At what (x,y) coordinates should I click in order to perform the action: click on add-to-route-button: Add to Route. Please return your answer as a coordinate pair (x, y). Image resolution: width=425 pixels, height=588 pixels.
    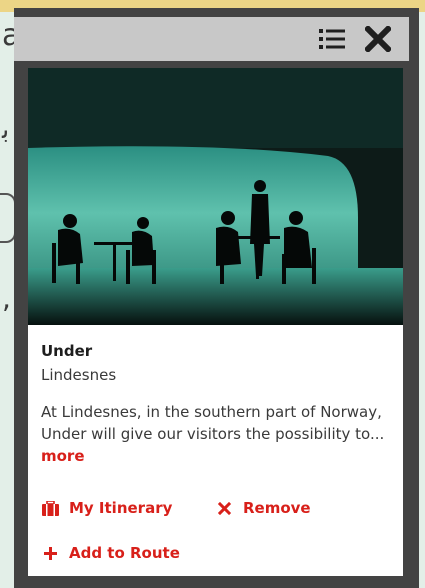
    Looking at the image, I should click on (110, 553).